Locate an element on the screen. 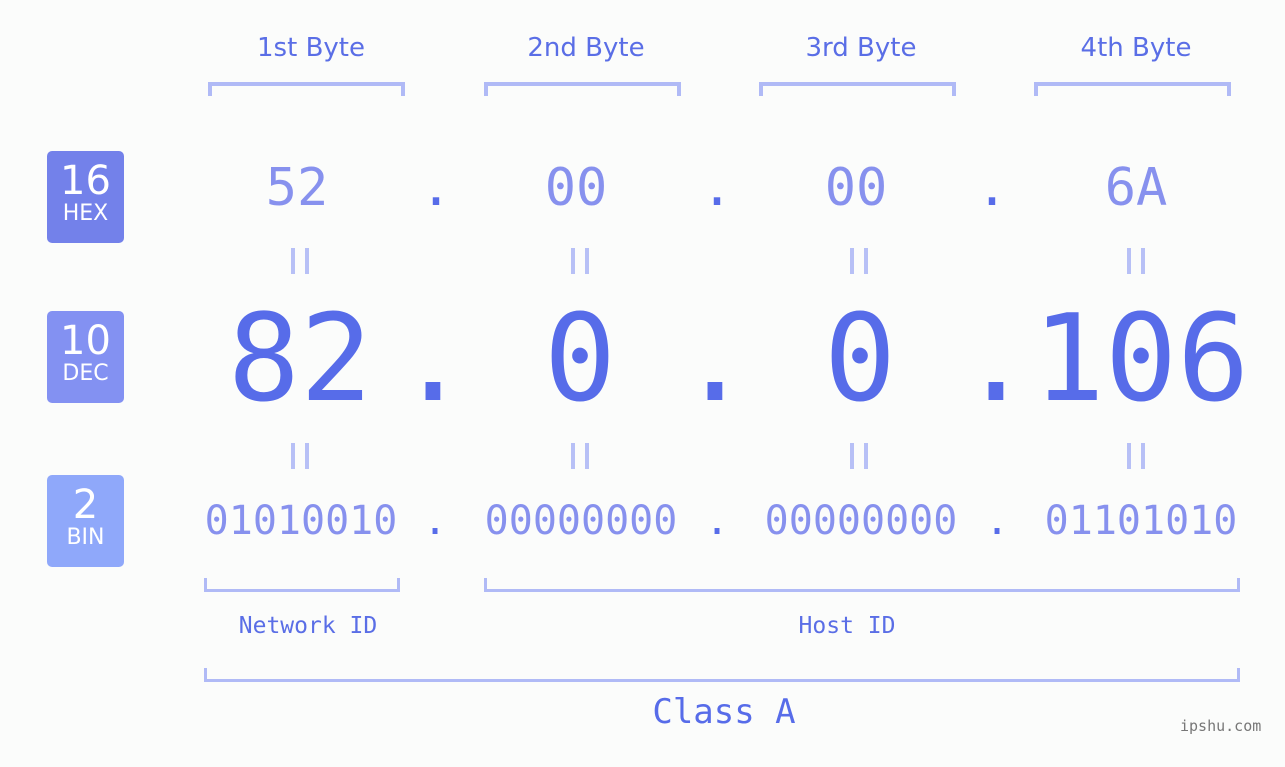 The image size is (1285, 767). network-id-label: Network ID is located at coordinates (308, 626).